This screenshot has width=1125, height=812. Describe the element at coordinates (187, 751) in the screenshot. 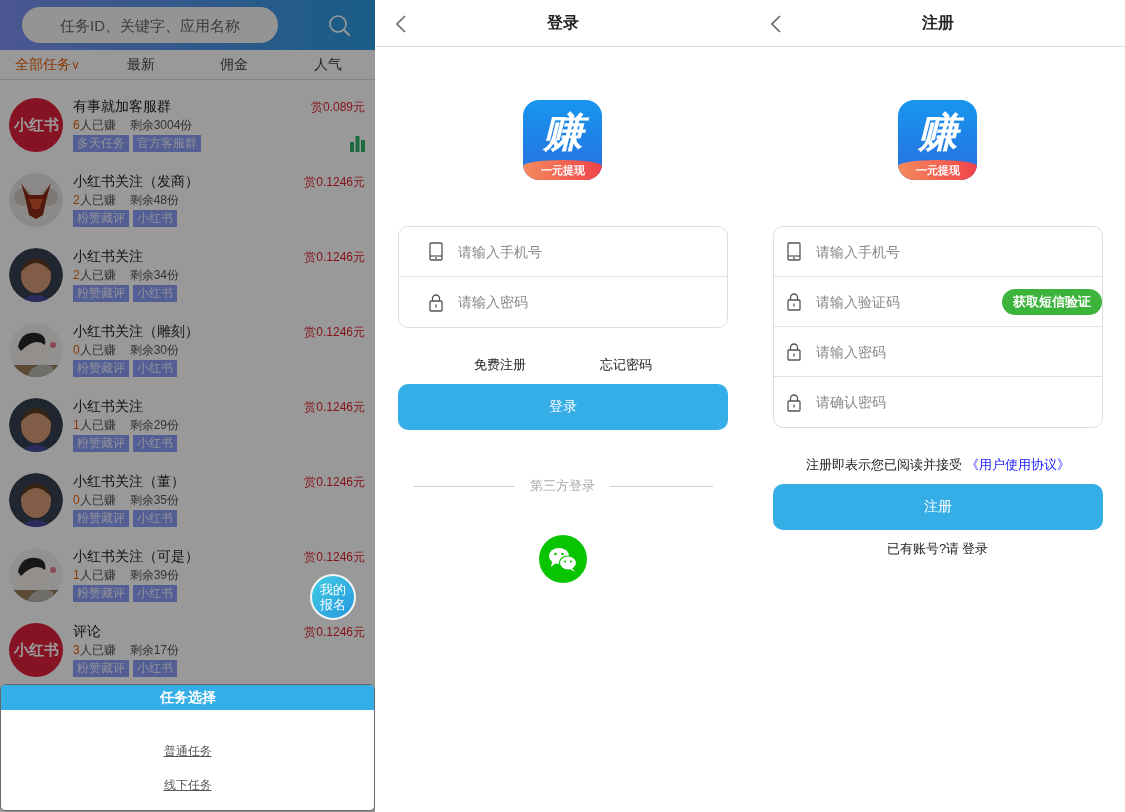

I see `option-link: 普通任务` at that location.